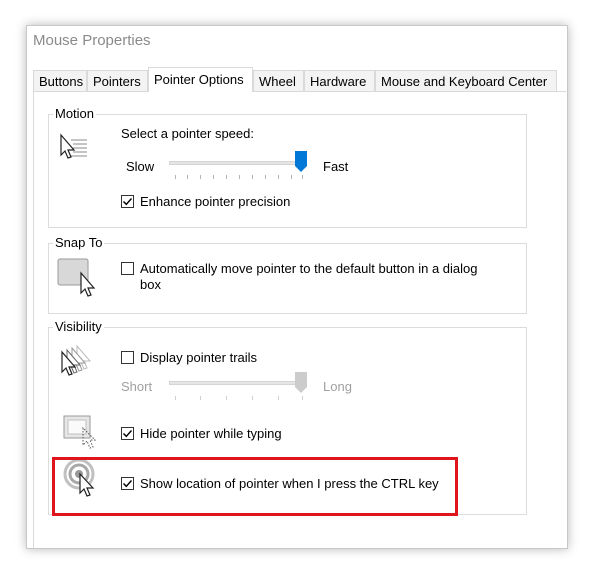  What do you see at coordinates (278, 80) in the screenshot?
I see `tab-wheel: Wheel` at bounding box center [278, 80].